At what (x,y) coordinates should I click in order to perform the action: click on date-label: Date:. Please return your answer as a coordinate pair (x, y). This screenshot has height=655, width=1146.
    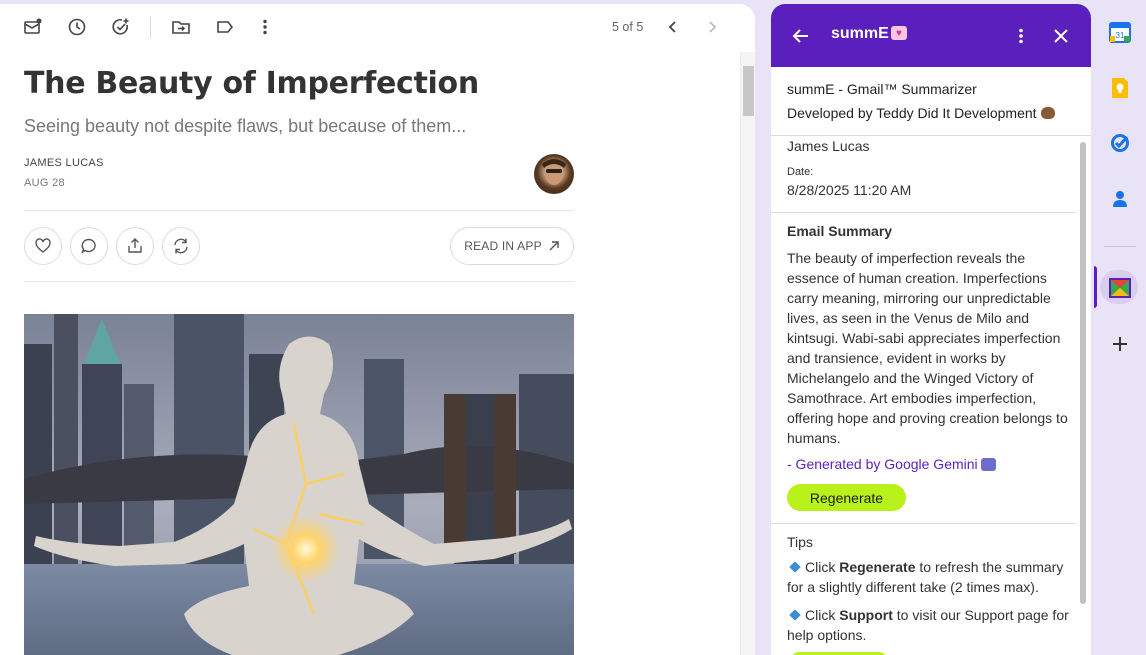
    Looking at the image, I should click on (800, 172).